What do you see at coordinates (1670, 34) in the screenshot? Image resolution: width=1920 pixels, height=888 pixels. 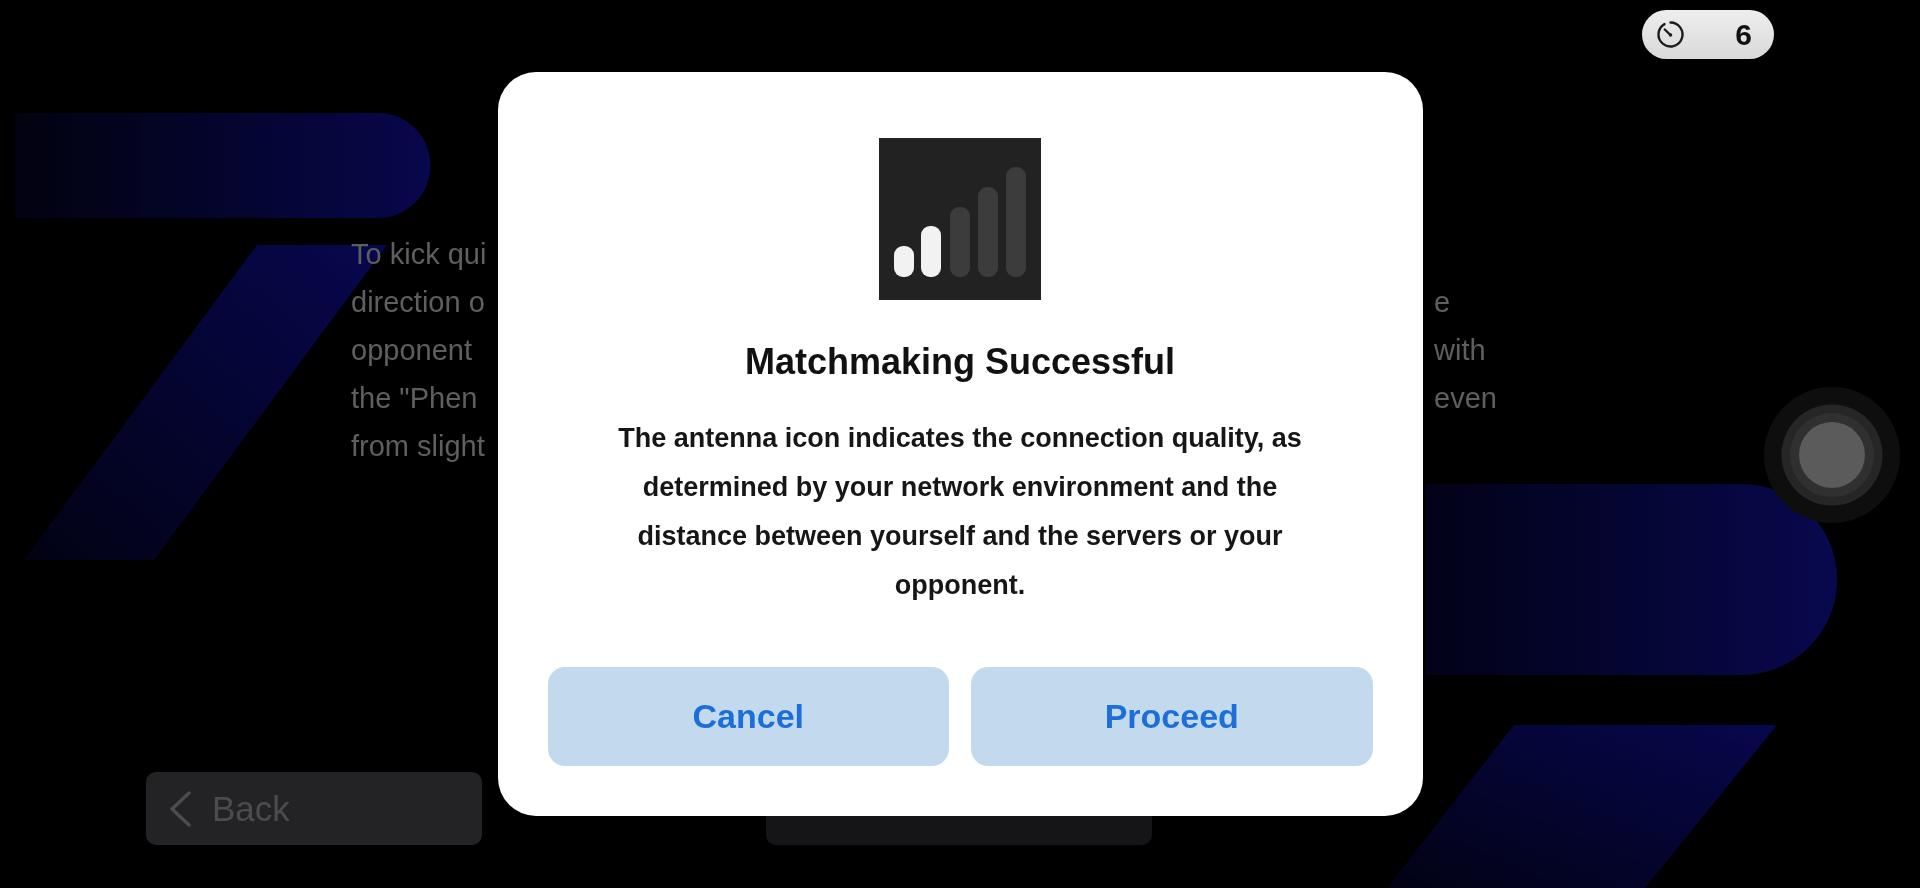 I see `timer-icon` at bounding box center [1670, 34].